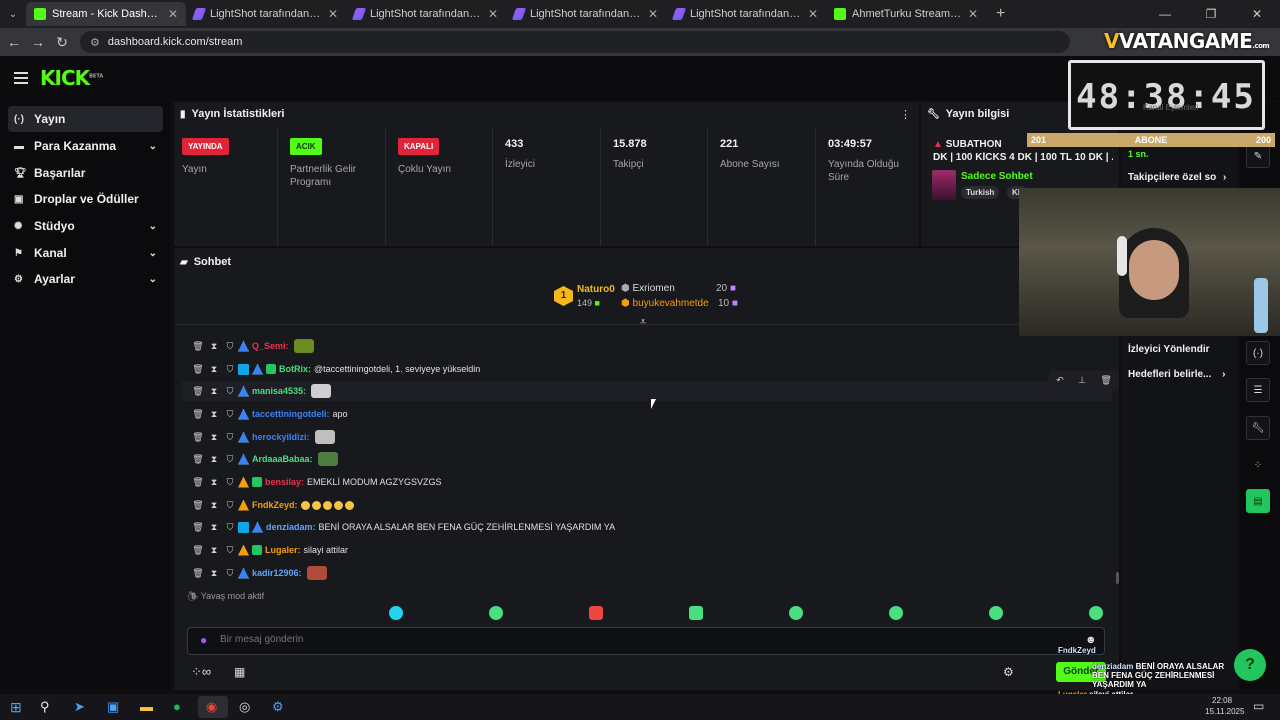 This screenshot has width=1280, height=720. I want to click on tab-kick-dashboard: Stream - Kick Dashboard✕, so click(106, 14).